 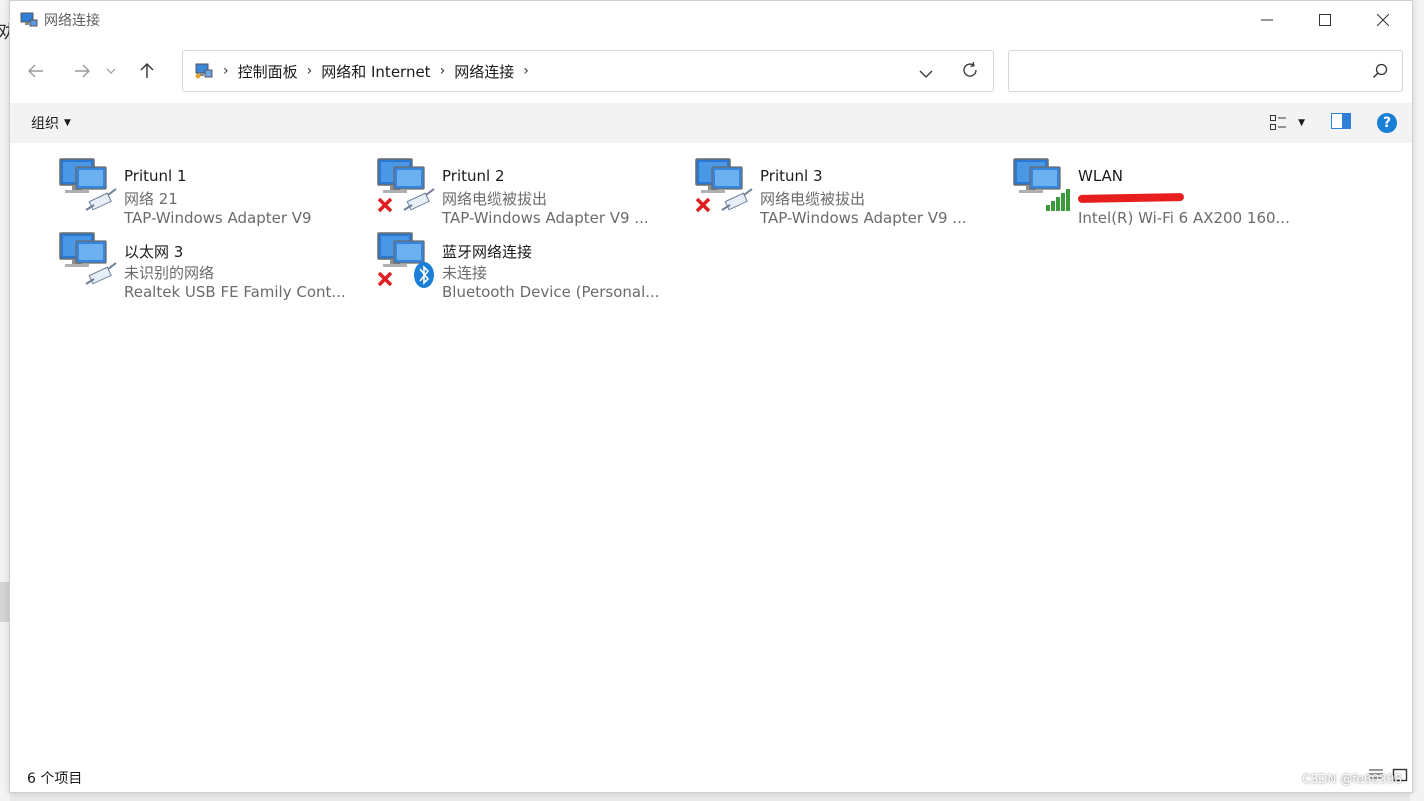 I want to click on help-button: ?, so click(x=1387, y=123).